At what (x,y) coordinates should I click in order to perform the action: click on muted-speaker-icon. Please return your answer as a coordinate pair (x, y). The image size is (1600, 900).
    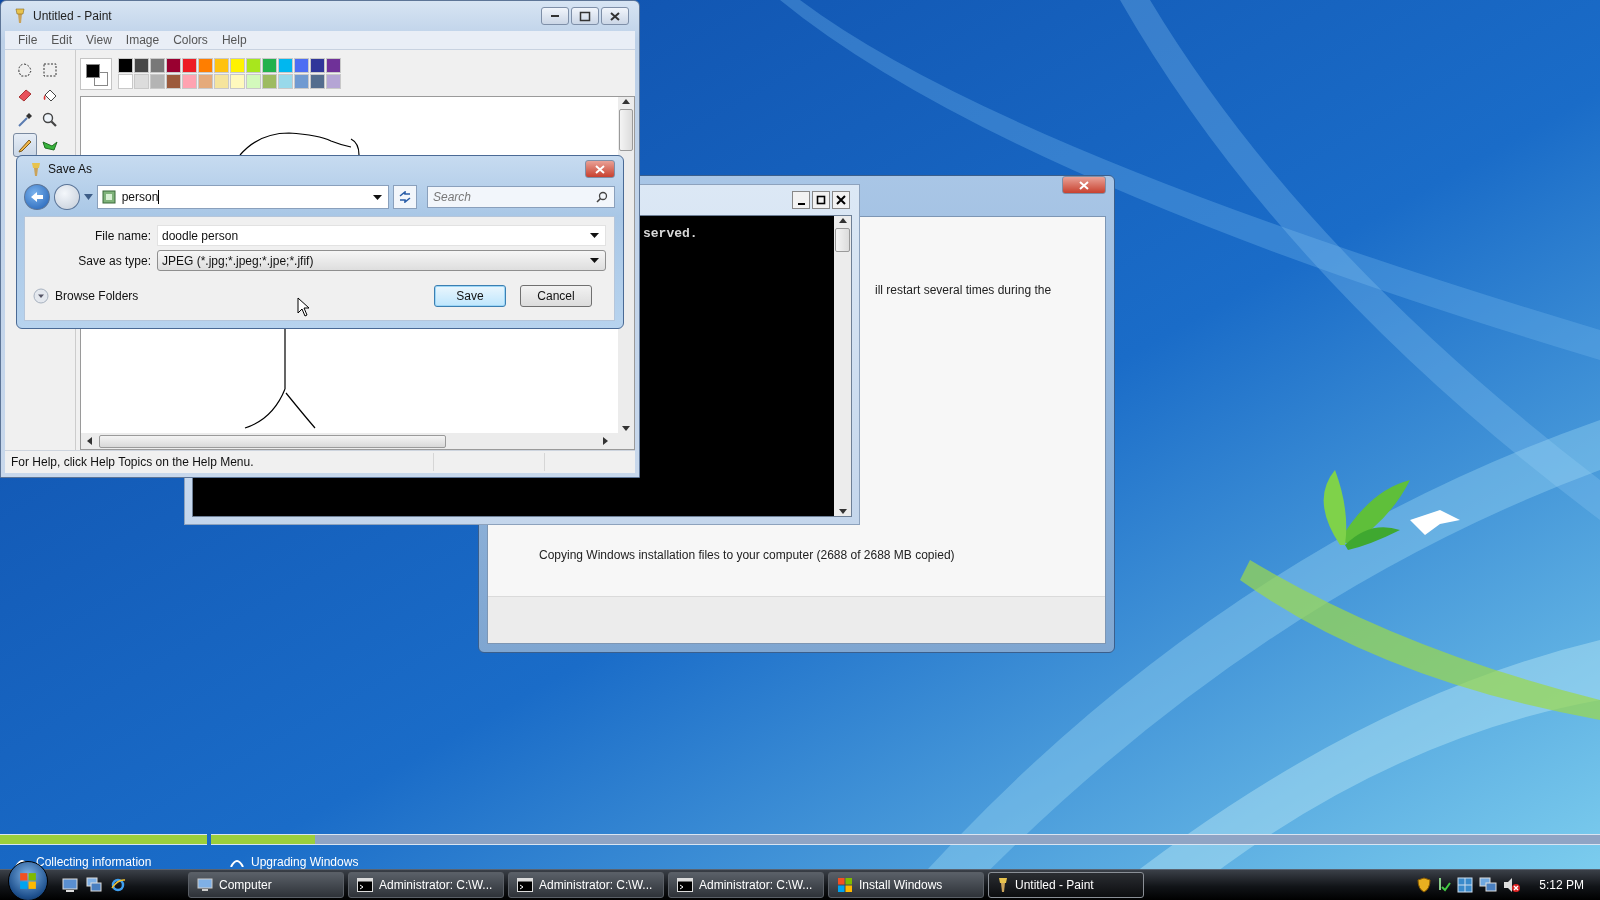
    Looking at the image, I should click on (1512, 885).